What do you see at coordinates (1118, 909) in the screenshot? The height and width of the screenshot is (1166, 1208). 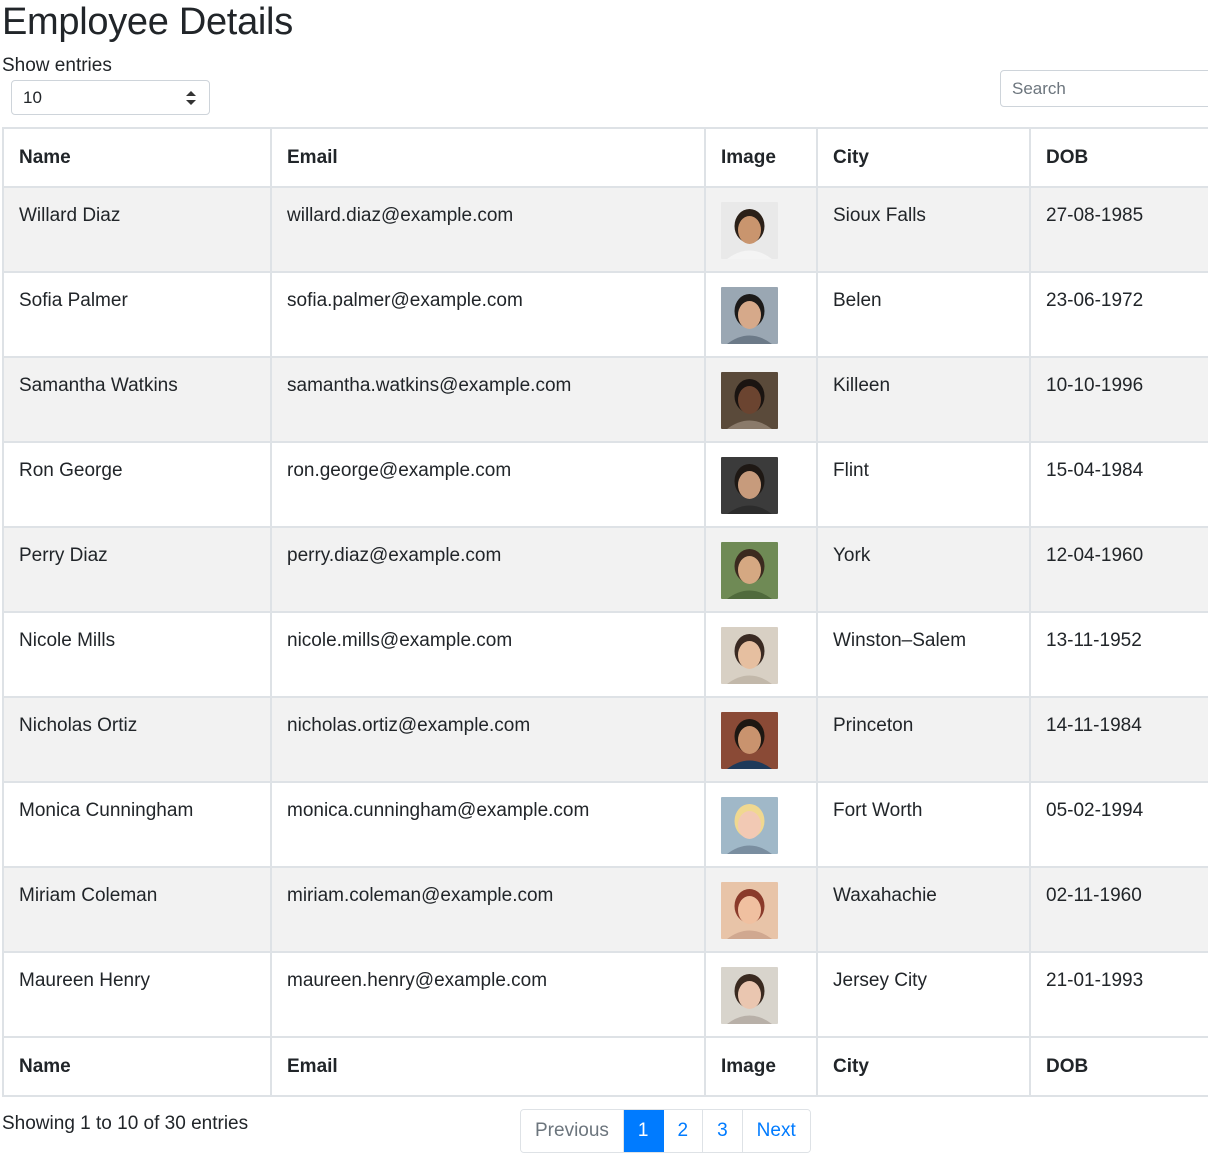 I see `cell-dob: 02-11-1960` at bounding box center [1118, 909].